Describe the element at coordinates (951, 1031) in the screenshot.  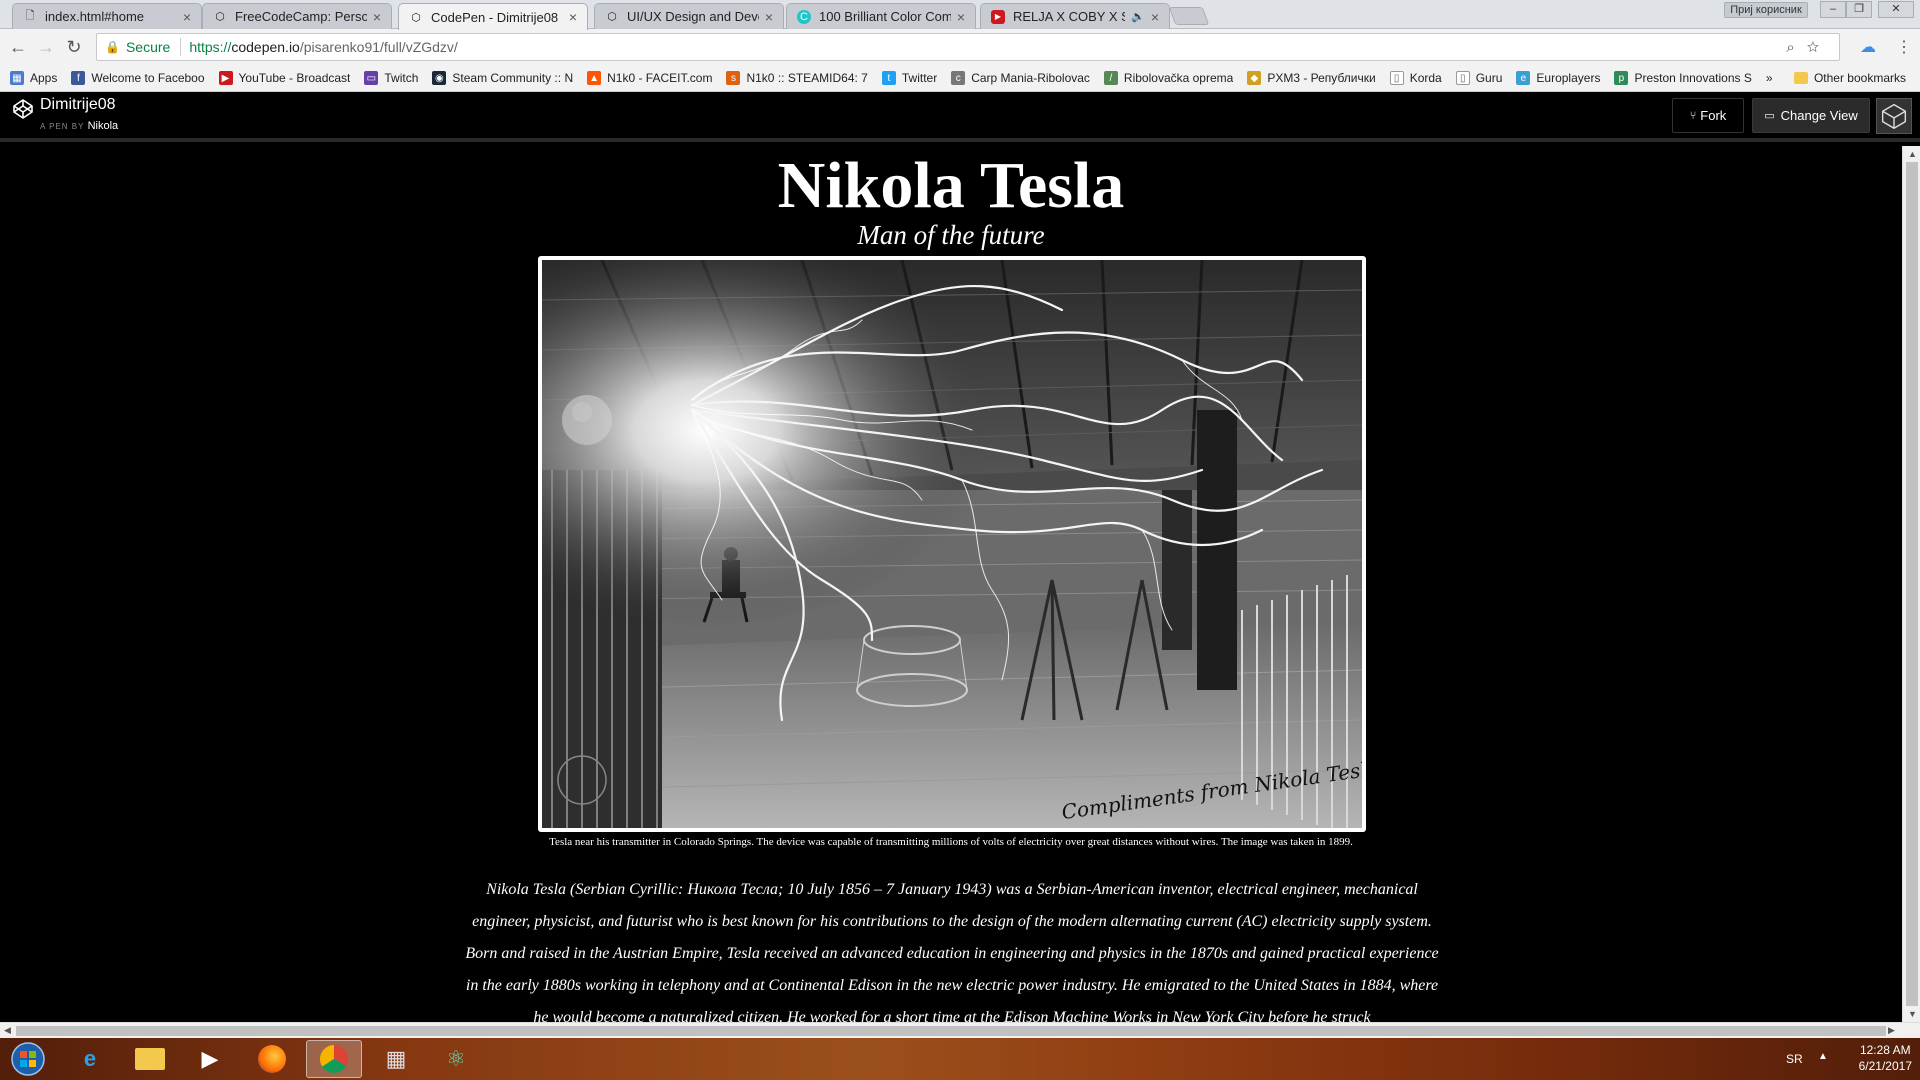
I see `horizontal-scroll-thumb` at that location.